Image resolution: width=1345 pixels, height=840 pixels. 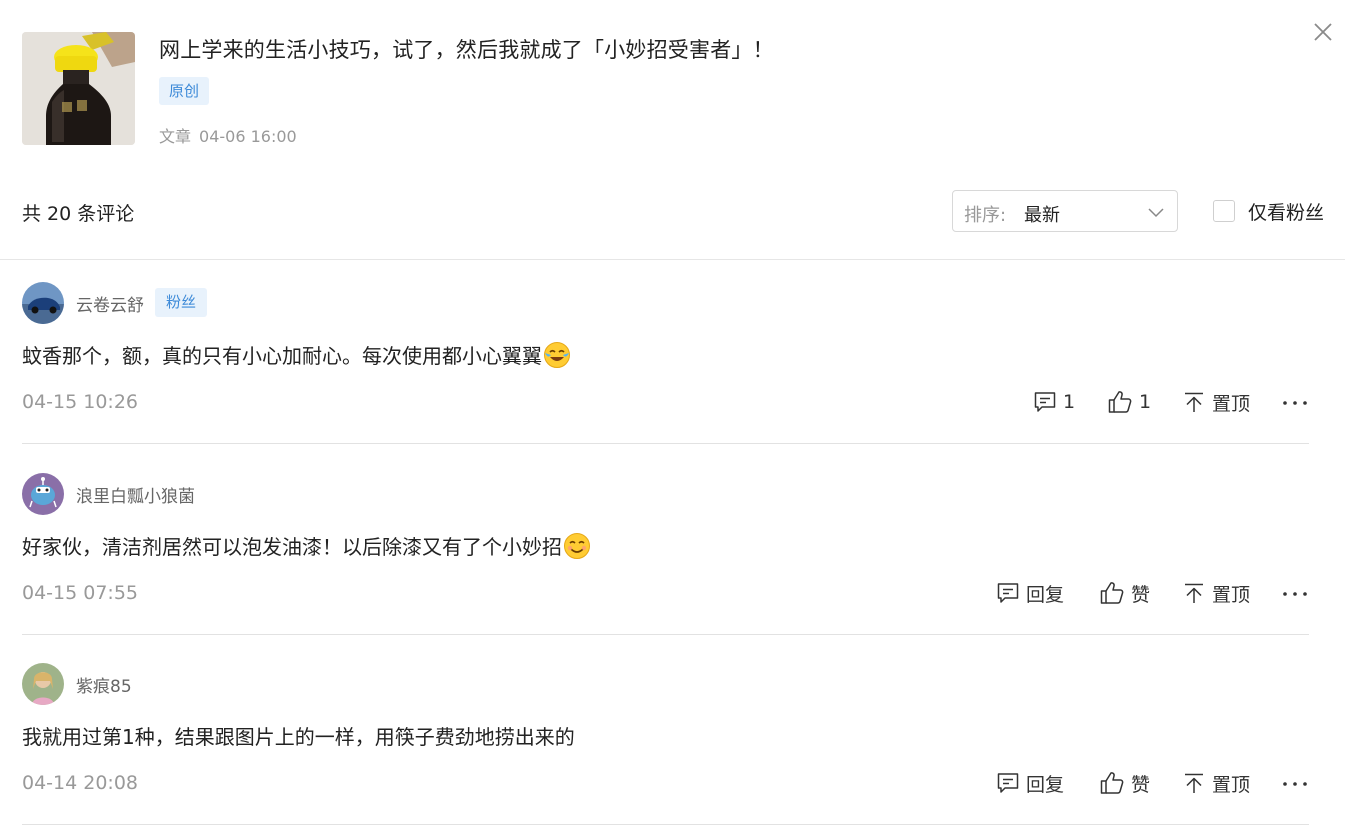 I want to click on comment-text: 我就用过第1种，结果跟图片上的一样，用筷子费劲地捞出来的, so click(x=298, y=737).